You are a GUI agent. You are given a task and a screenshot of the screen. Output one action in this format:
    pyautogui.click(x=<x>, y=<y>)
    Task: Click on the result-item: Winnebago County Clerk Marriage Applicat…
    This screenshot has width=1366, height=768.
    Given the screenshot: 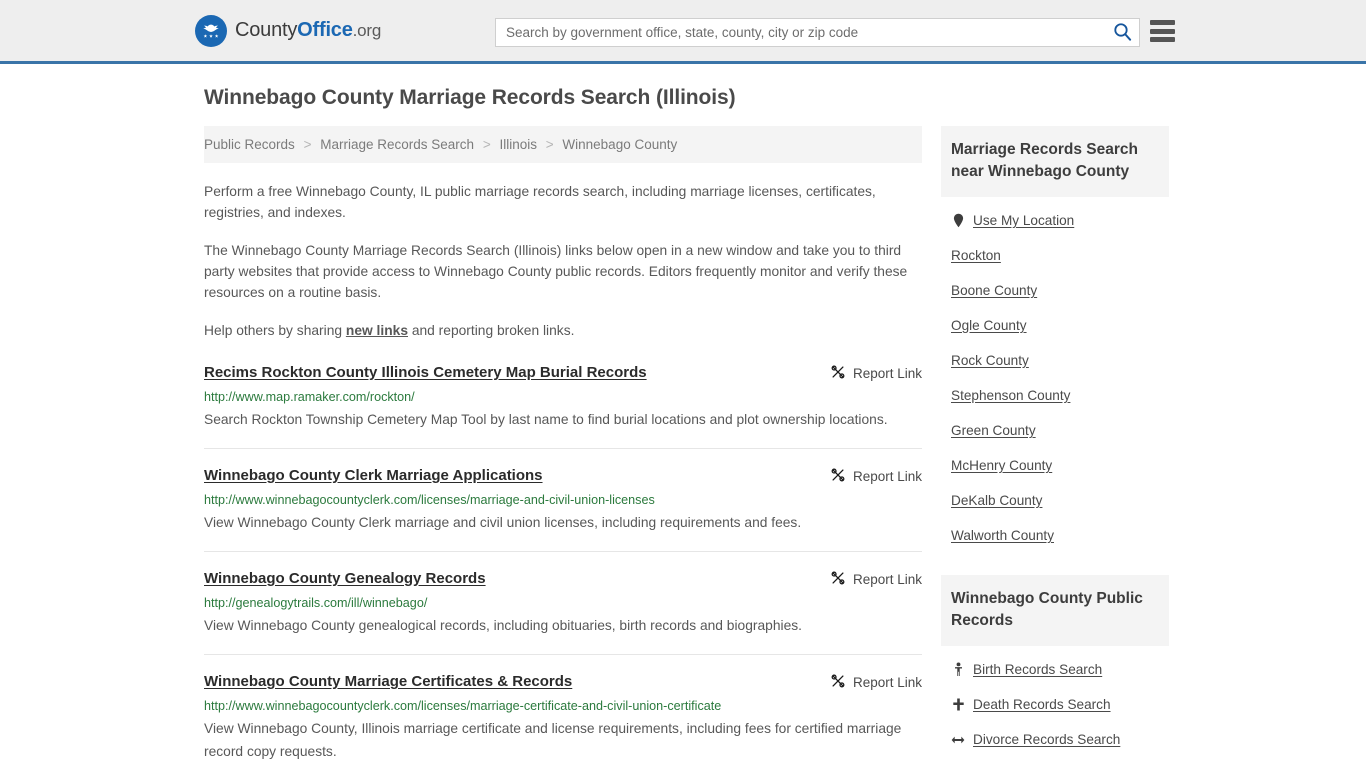 What is the action you would take?
    pyautogui.click(x=563, y=509)
    